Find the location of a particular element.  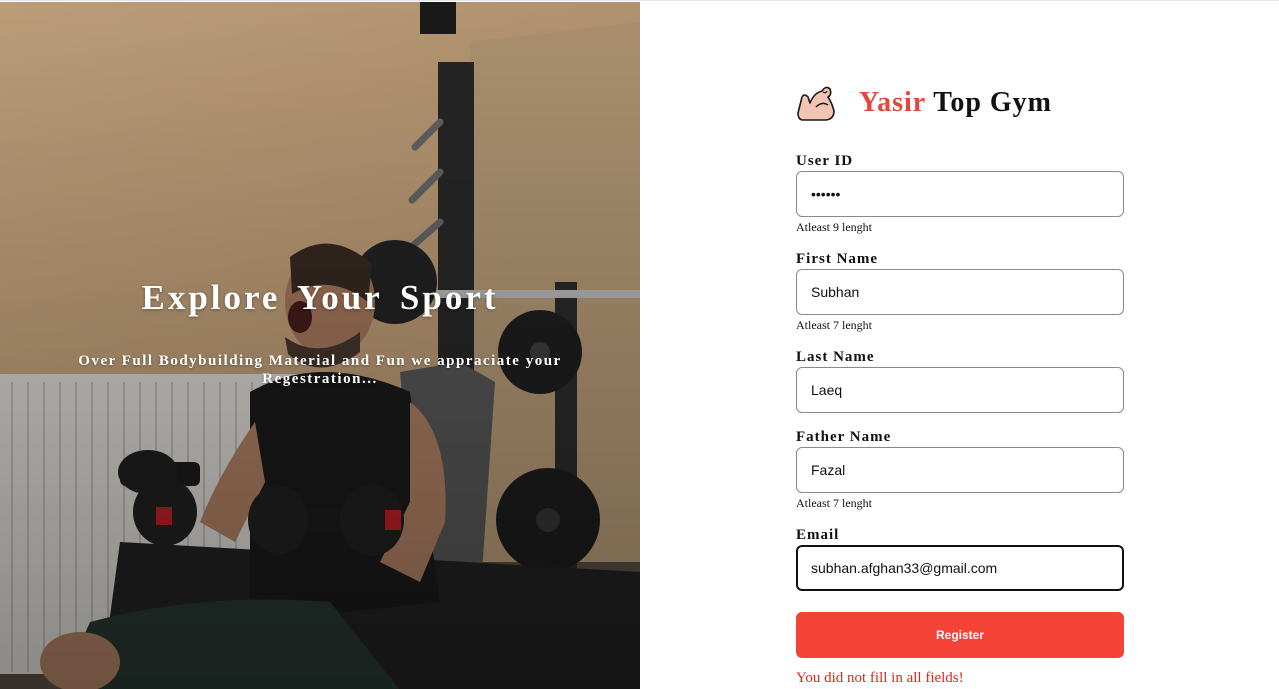

brand-header: Yasir Top Gym is located at coordinates (960, 103).